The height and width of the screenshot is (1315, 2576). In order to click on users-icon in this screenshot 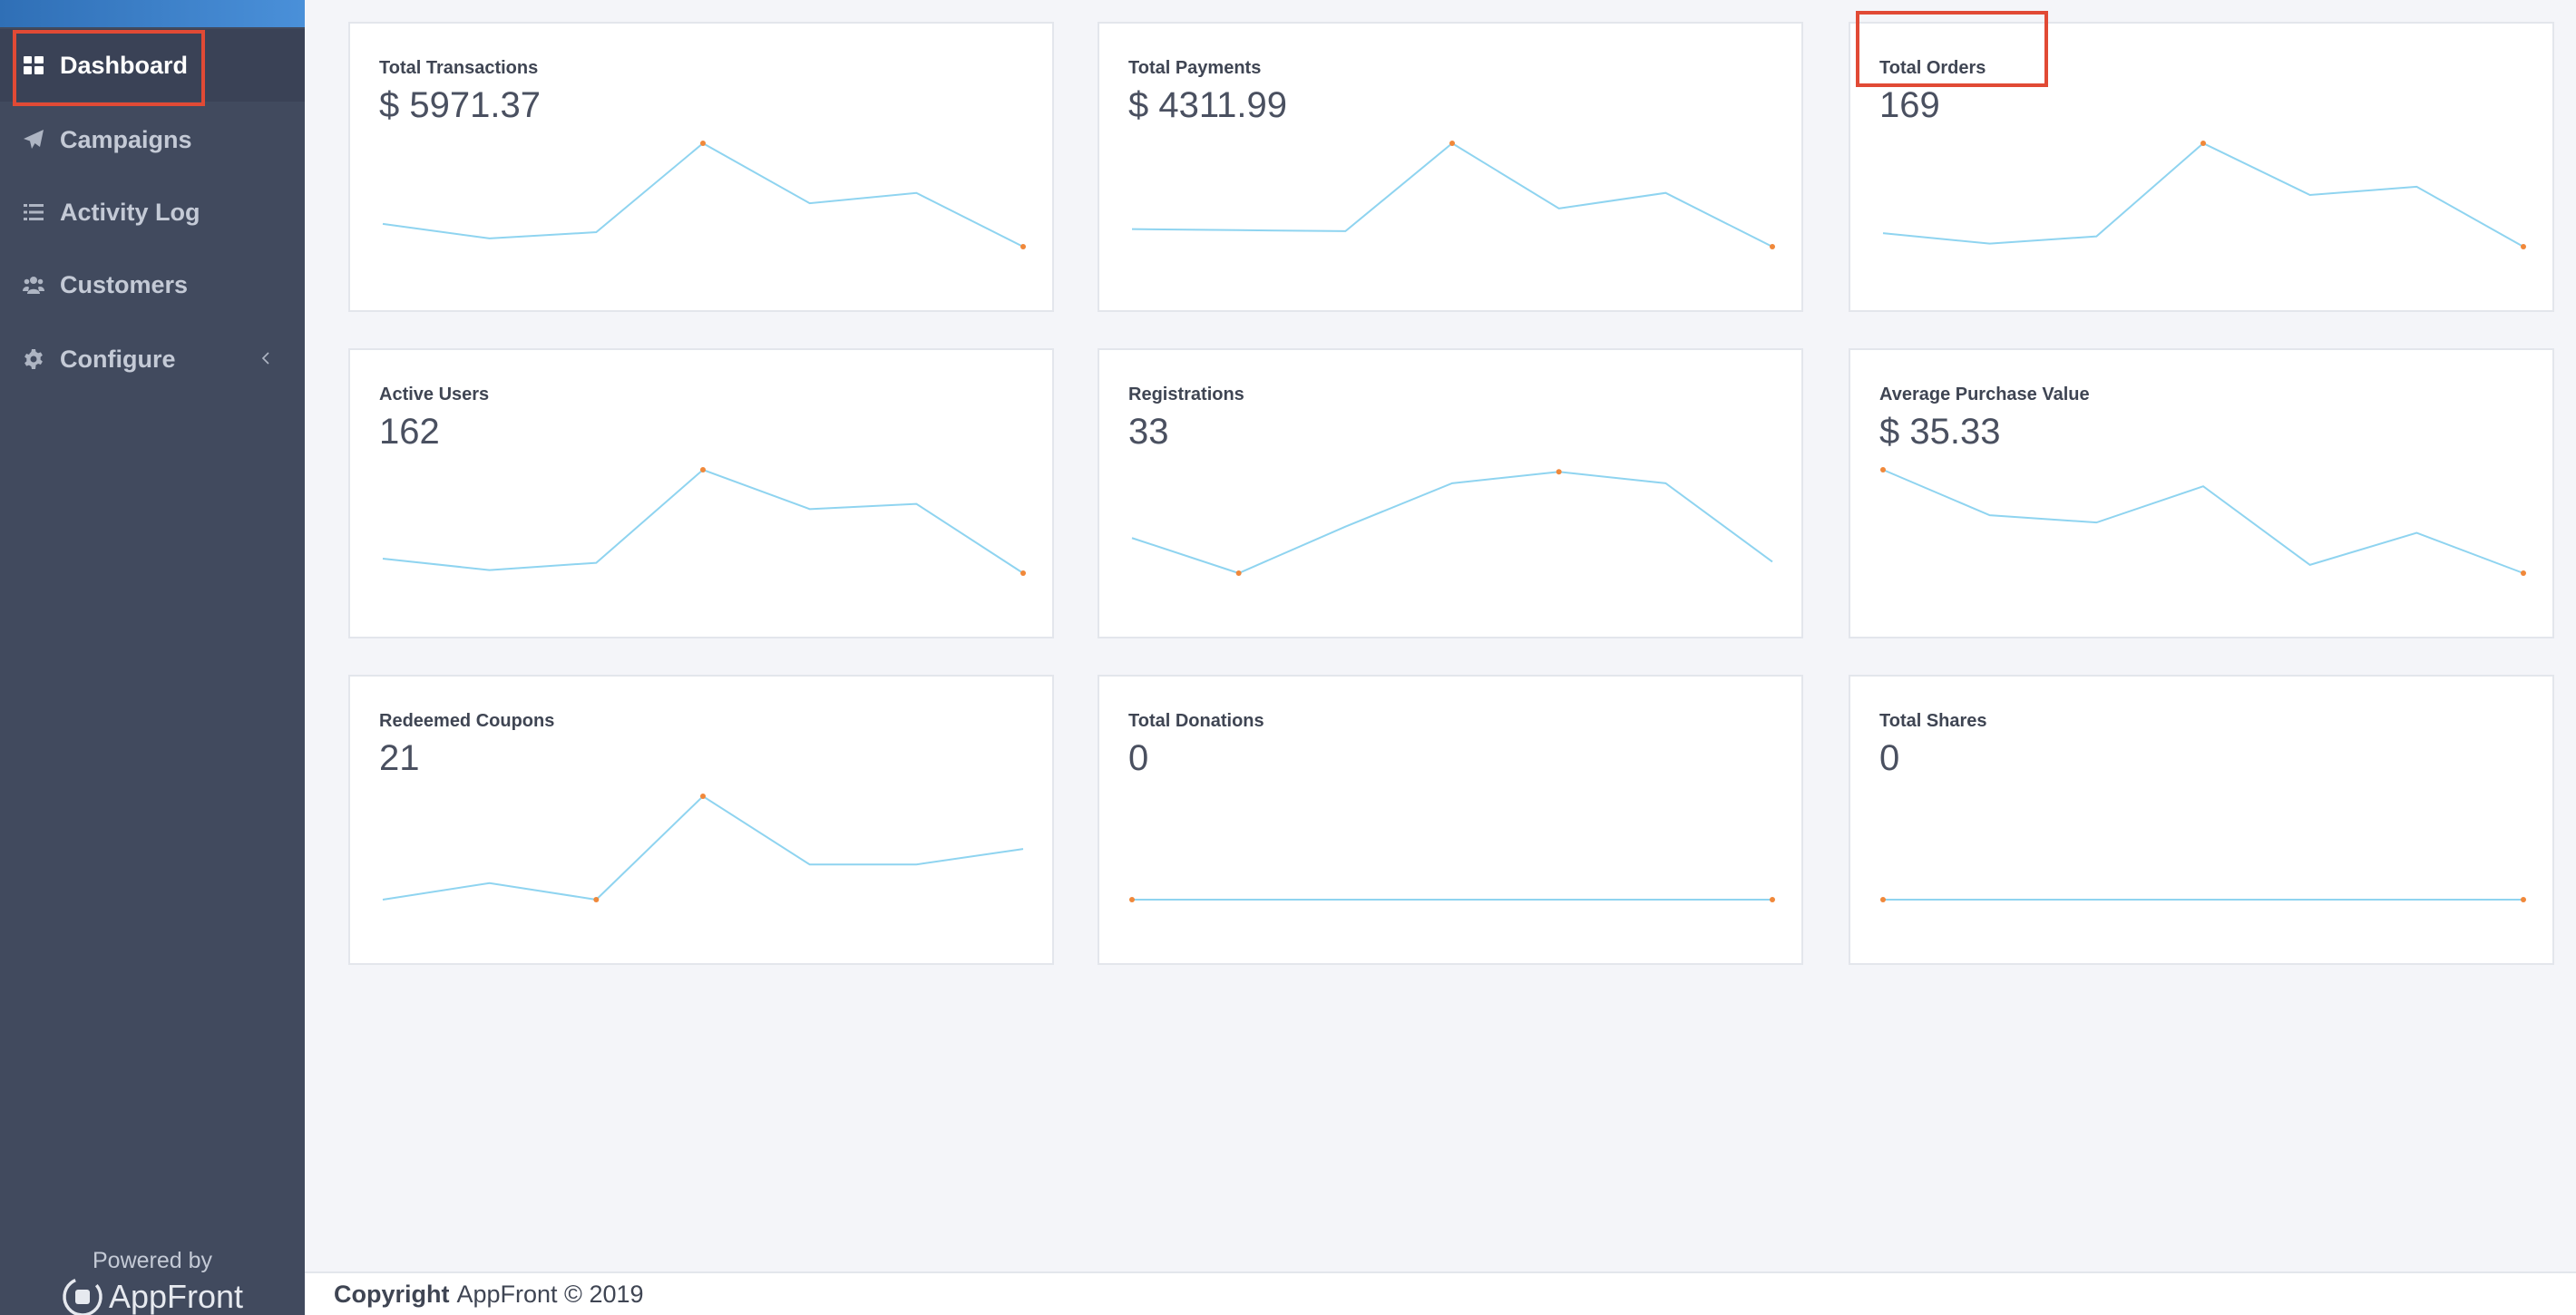, I will do `click(33, 285)`.